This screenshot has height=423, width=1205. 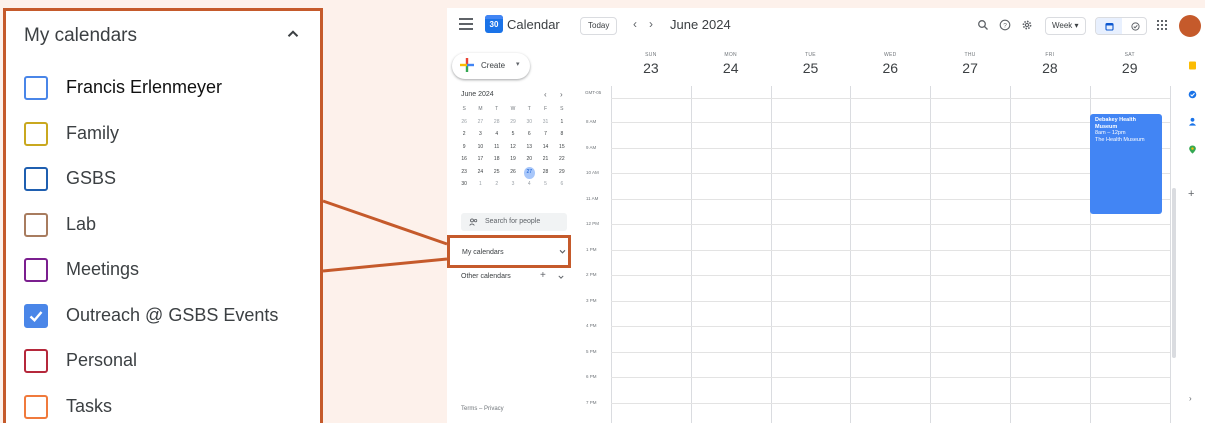 I want to click on mini-calendar-day: 12, so click(x=513, y=148).